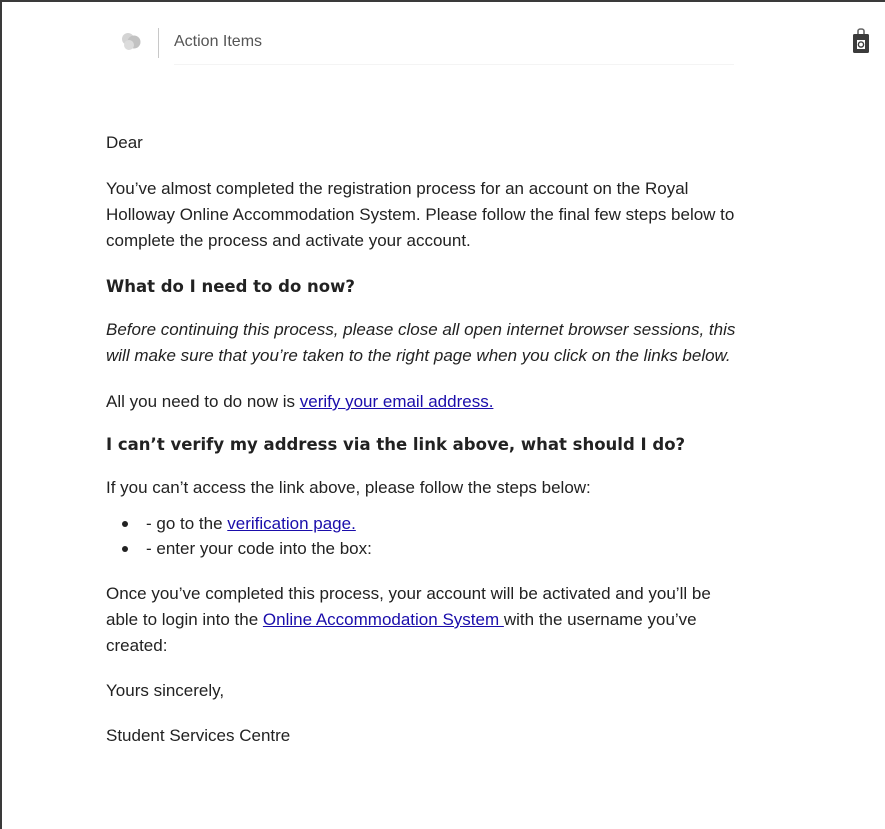 The height and width of the screenshot is (829, 885). Describe the element at coordinates (443, 42) in the screenshot. I see `email-header: Action Items` at that location.